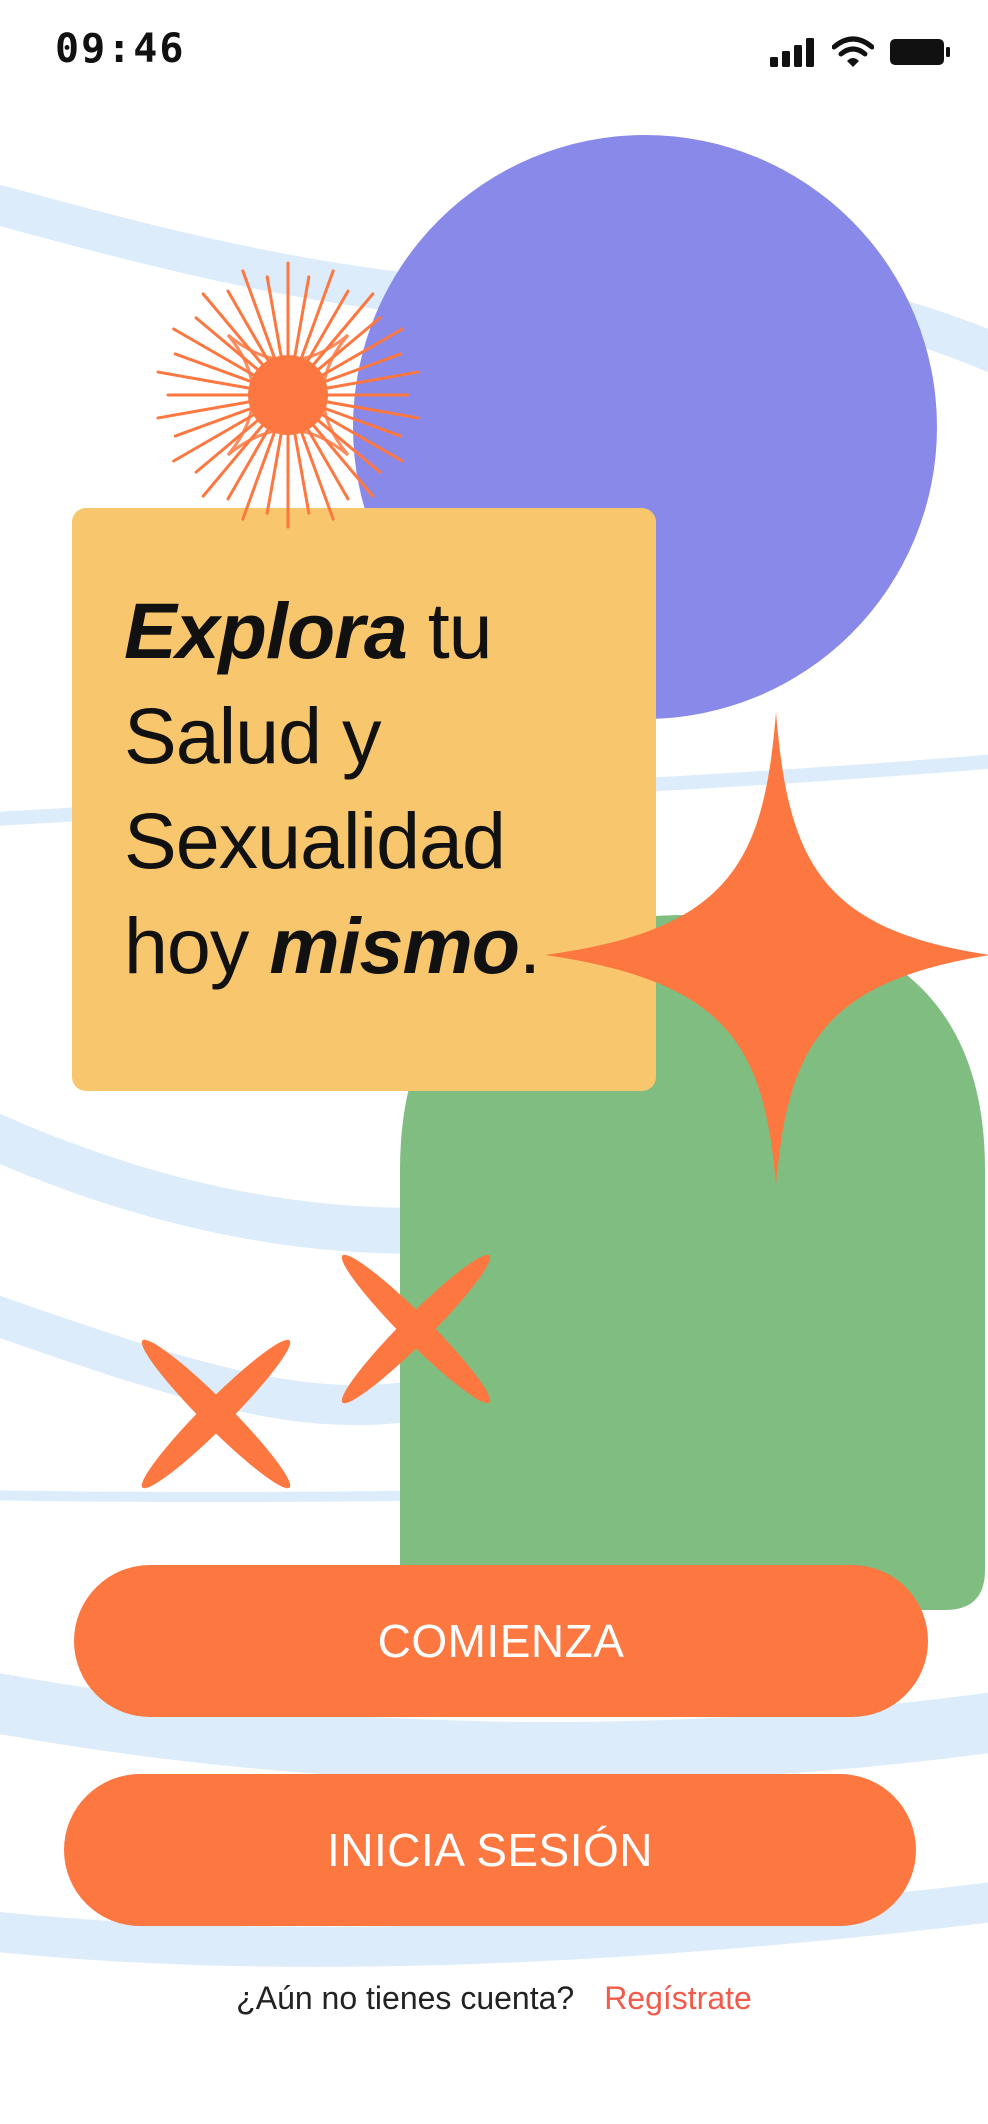 This screenshot has width=988, height=2124. Describe the element at coordinates (494, 55) in the screenshot. I see `status-bar: 09:46` at that location.